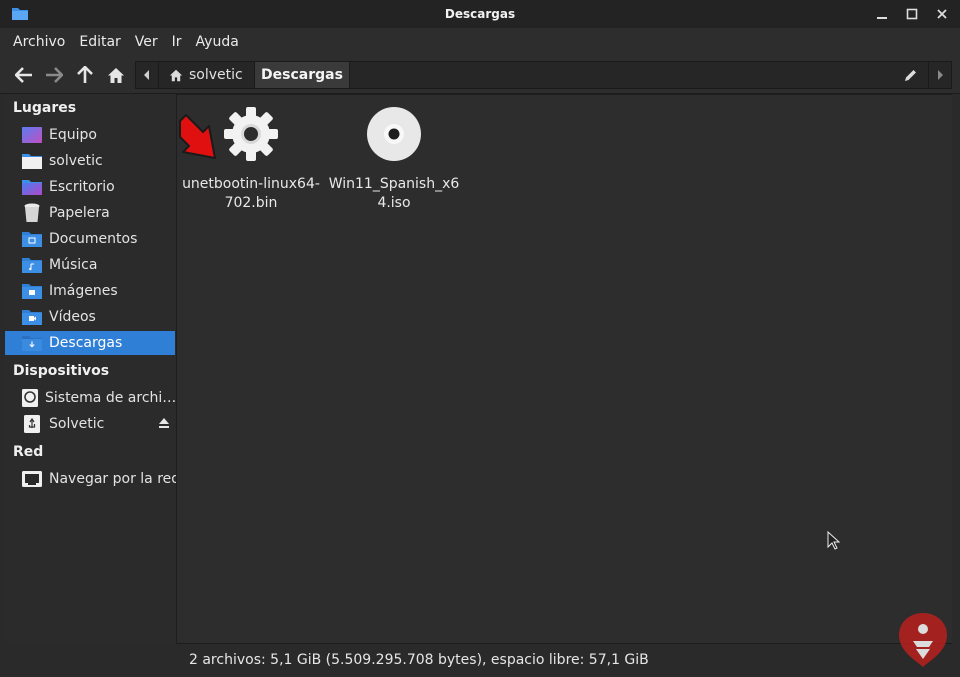 The image size is (960, 677). What do you see at coordinates (923, 640) in the screenshot?
I see `solvetic-logo-icon` at bounding box center [923, 640].